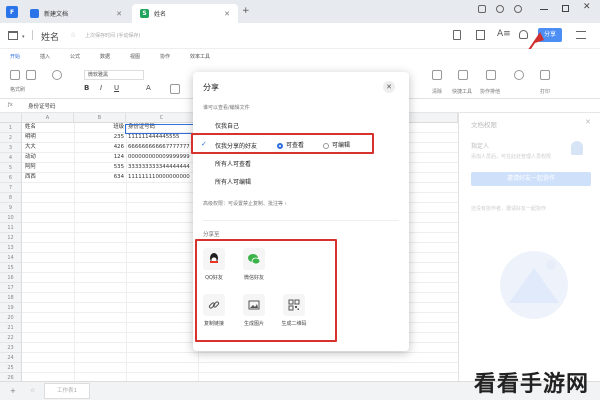  What do you see at coordinates (11, 358) in the screenshot?
I see `row-header: 24` at bounding box center [11, 358].